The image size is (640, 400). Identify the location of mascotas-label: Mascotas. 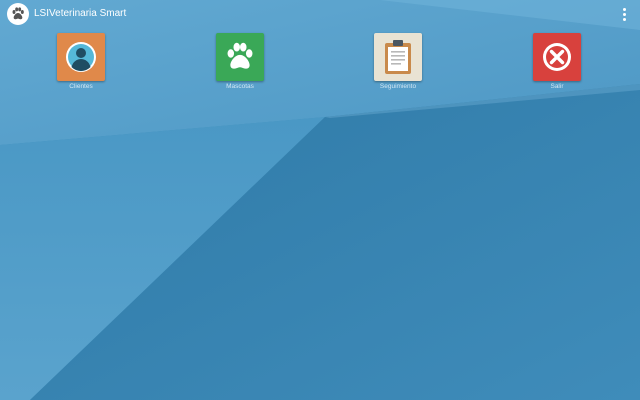
(240, 86).